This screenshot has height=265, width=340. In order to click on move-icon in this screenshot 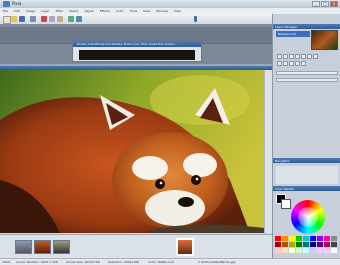, I will do `click(315, 56)`.